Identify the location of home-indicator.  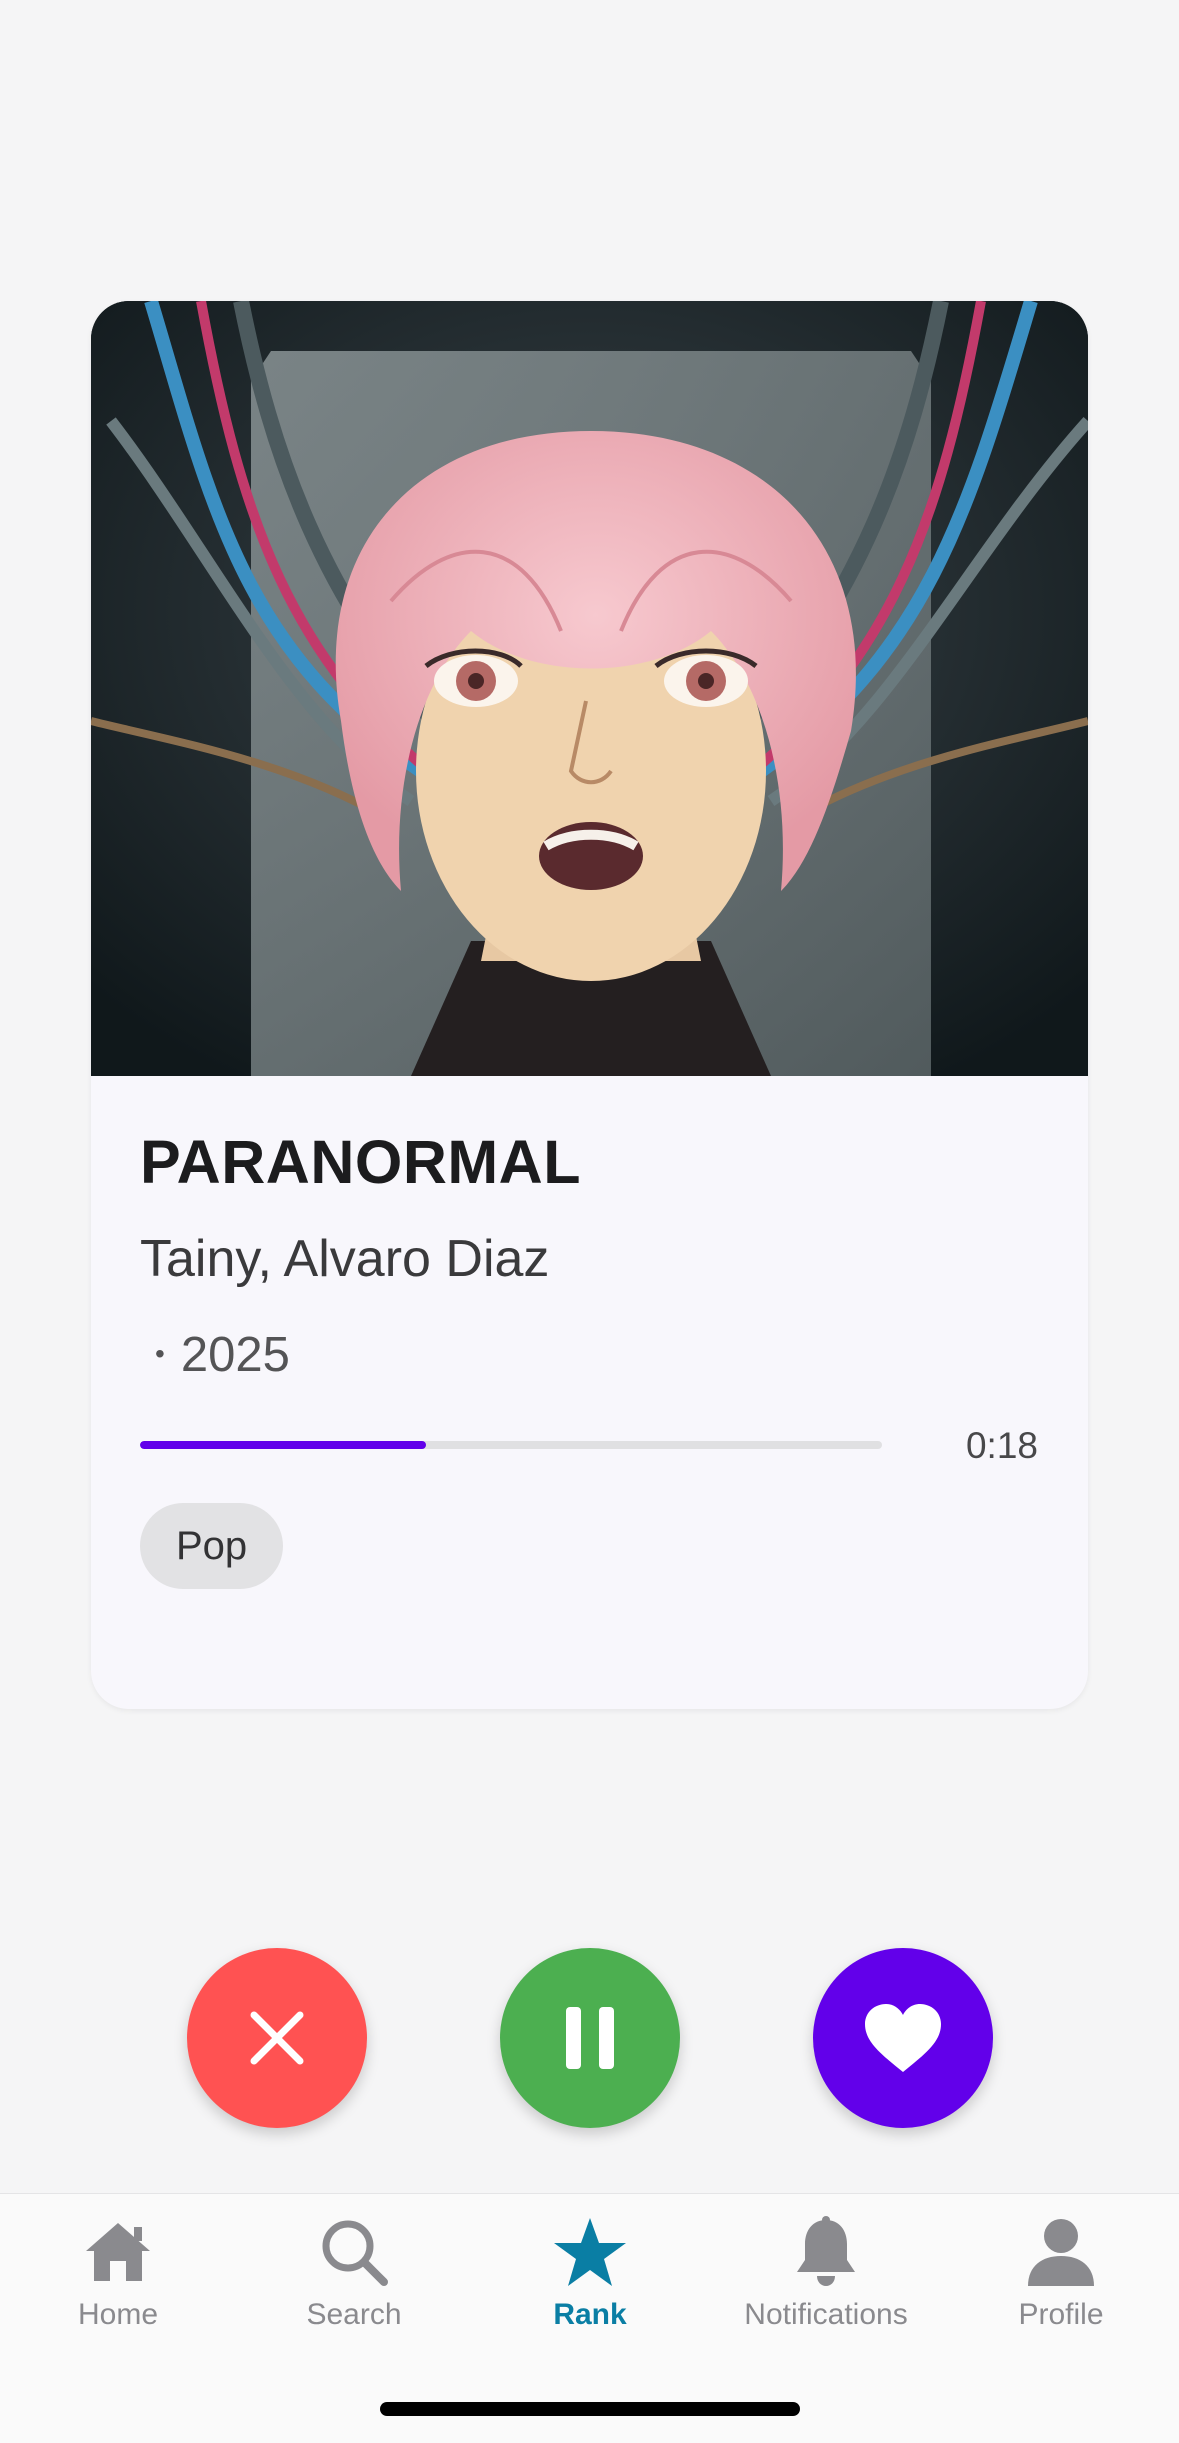
(590, 2409).